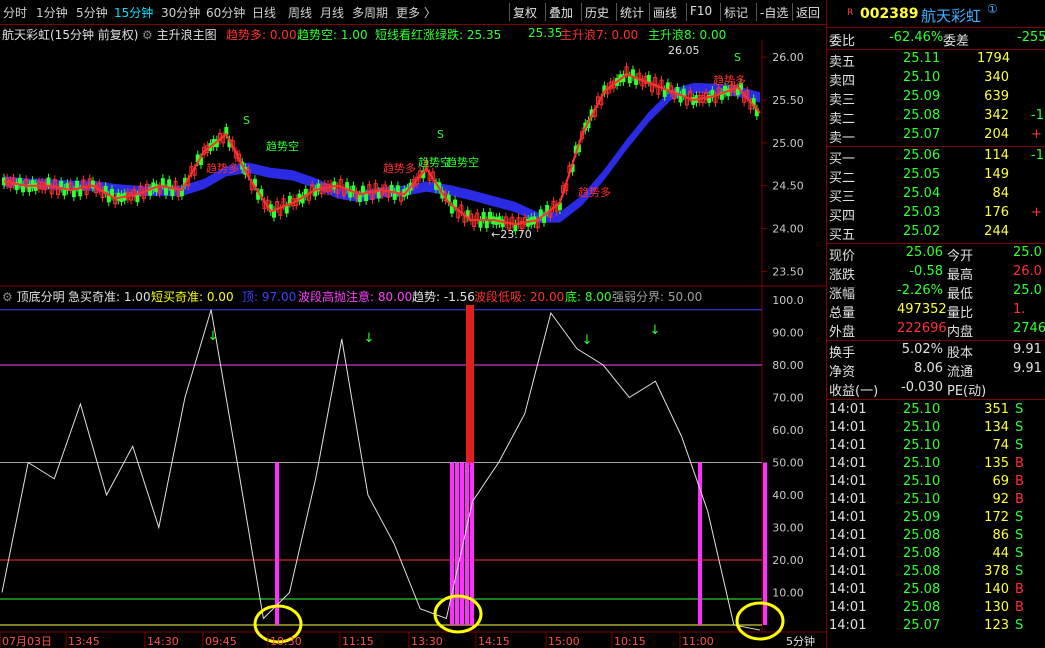 The image size is (1045, 648). What do you see at coordinates (179, 34) in the screenshot?
I see `indicator-selector: ⚙ 主升浪主图` at bounding box center [179, 34].